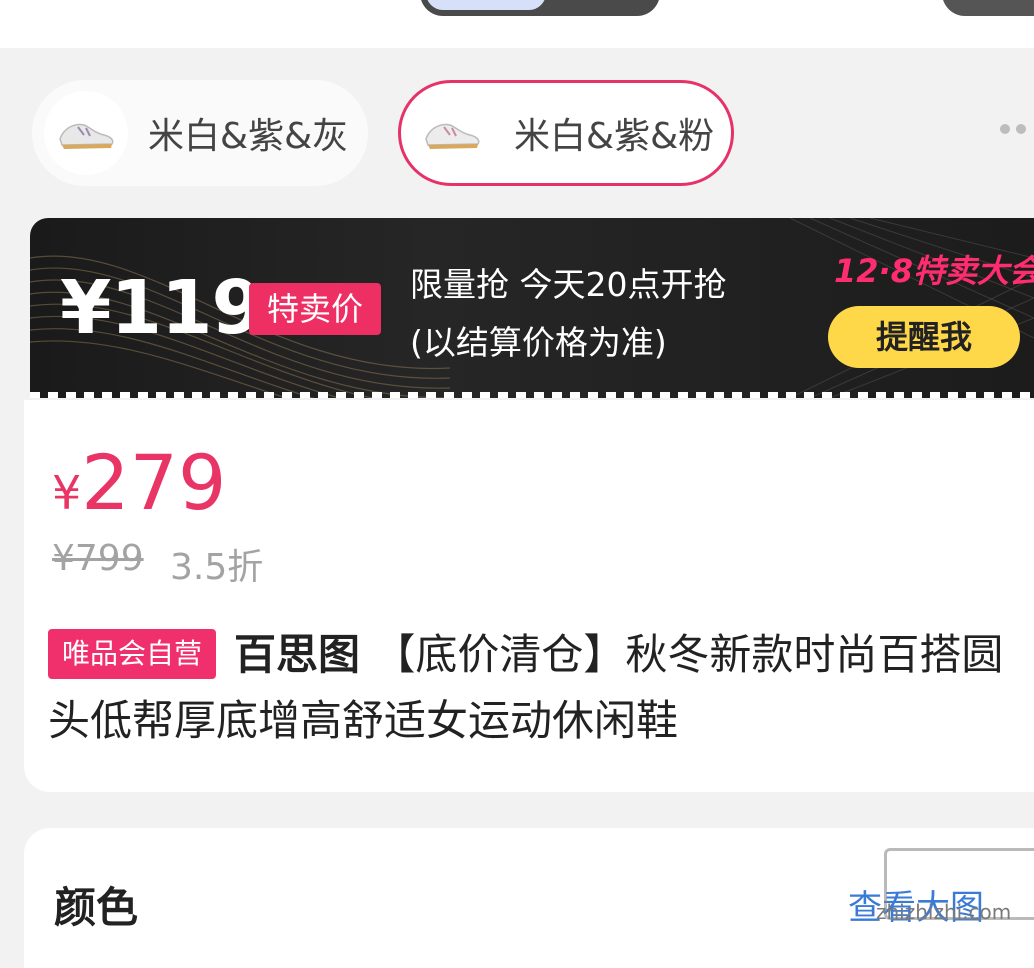 The height and width of the screenshot is (968, 1034). What do you see at coordinates (538, 342) in the screenshot?
I see `flash-sale-note: (以结算价格为准)` at bounding box center [538, 342].